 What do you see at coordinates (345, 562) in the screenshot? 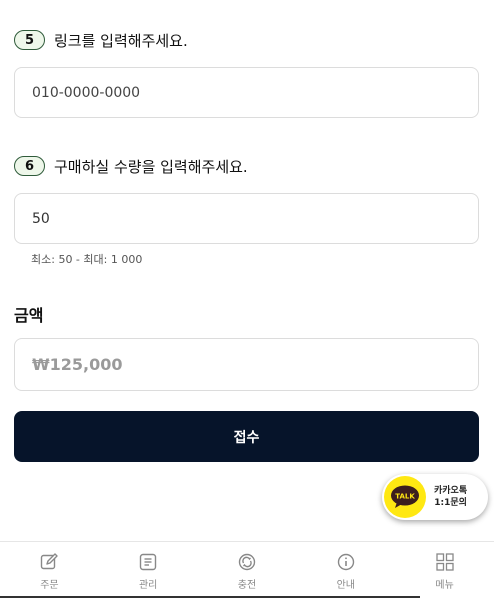
I see `info-icon` at bounding box center [345, 562].